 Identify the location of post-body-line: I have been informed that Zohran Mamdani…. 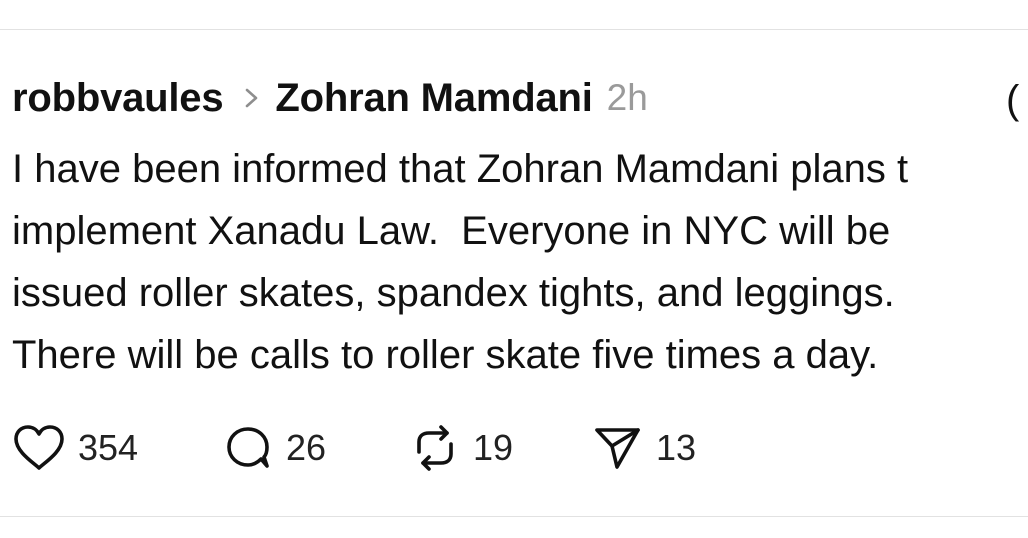
(460, 169).